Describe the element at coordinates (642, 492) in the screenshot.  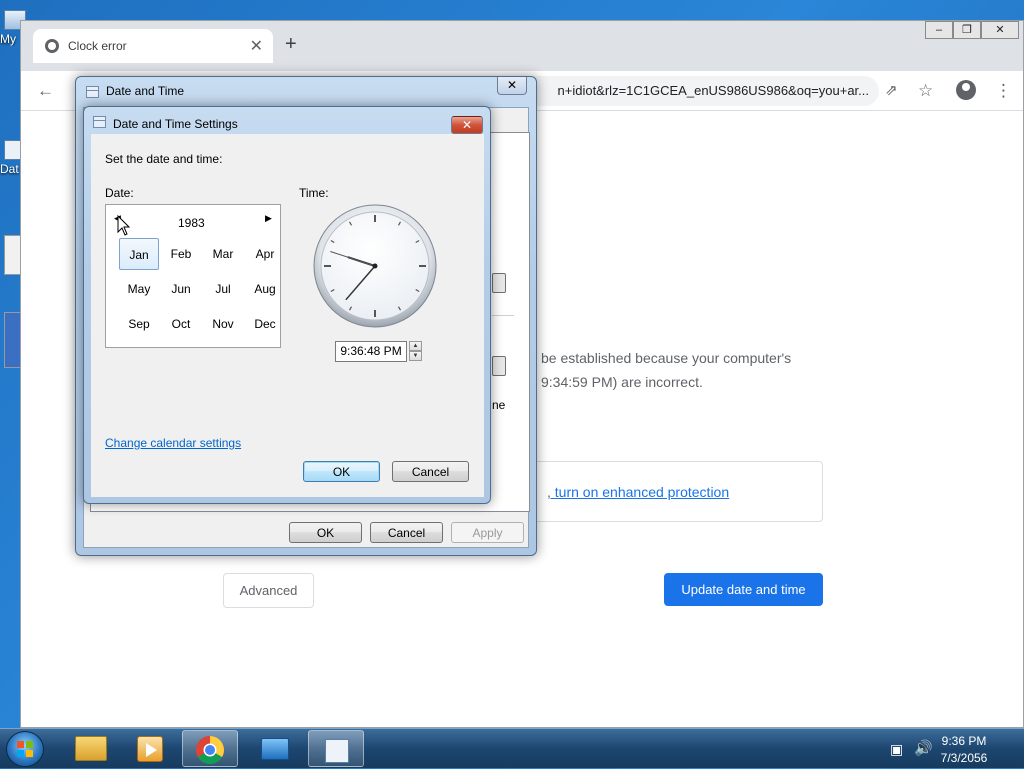
I see `link-text: turn on enhanced protection` at that location.